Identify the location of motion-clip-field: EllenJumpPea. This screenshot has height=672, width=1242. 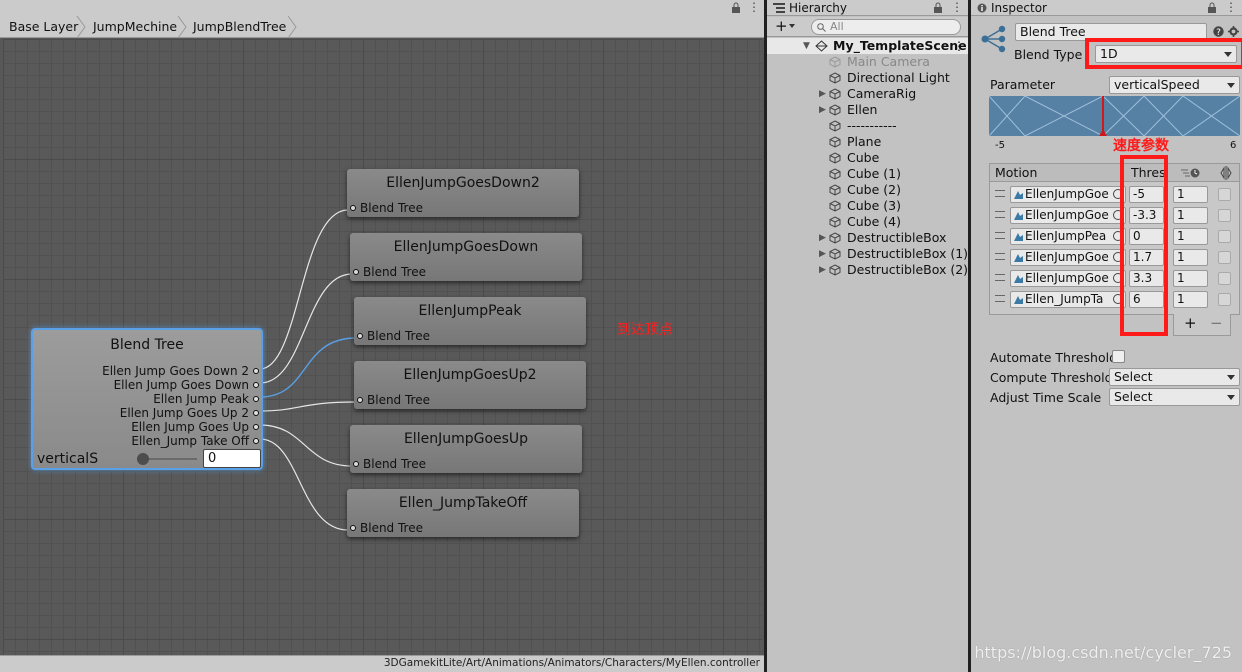
(1068, 236).